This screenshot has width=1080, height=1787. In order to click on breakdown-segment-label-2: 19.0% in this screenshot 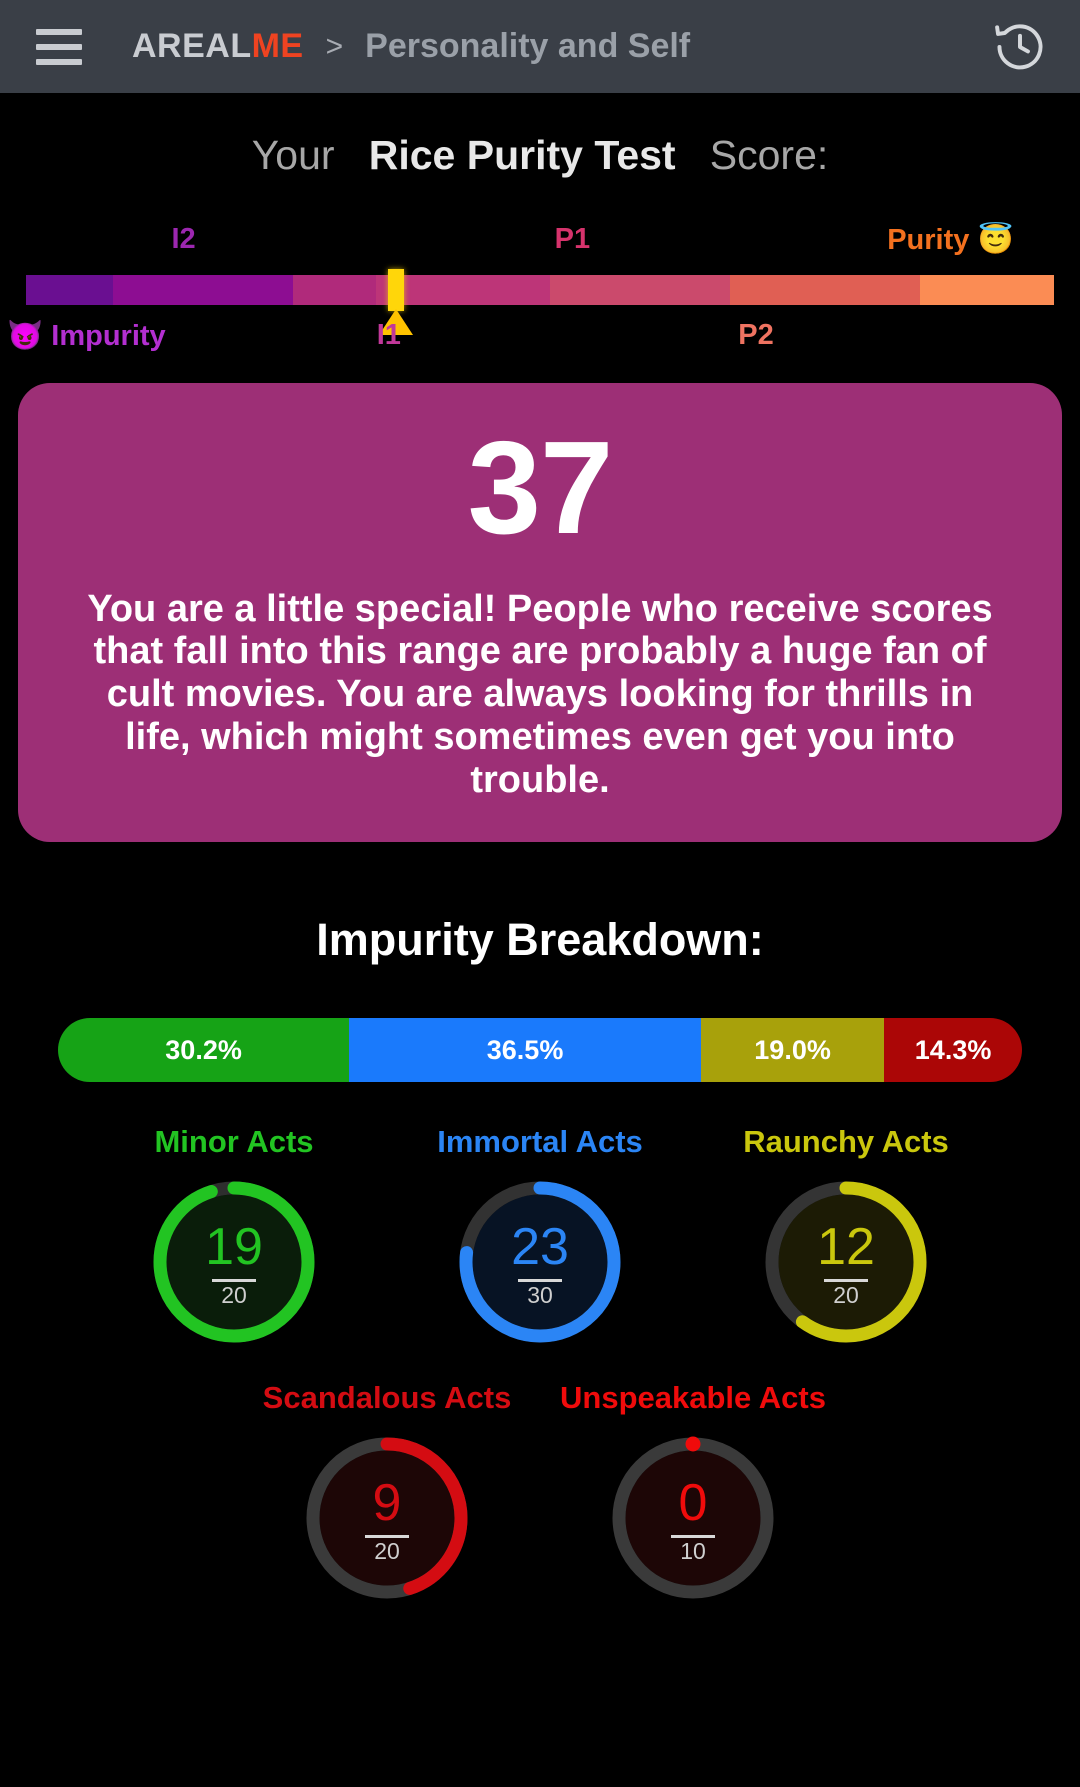, I will do `click(792, 1049)`.